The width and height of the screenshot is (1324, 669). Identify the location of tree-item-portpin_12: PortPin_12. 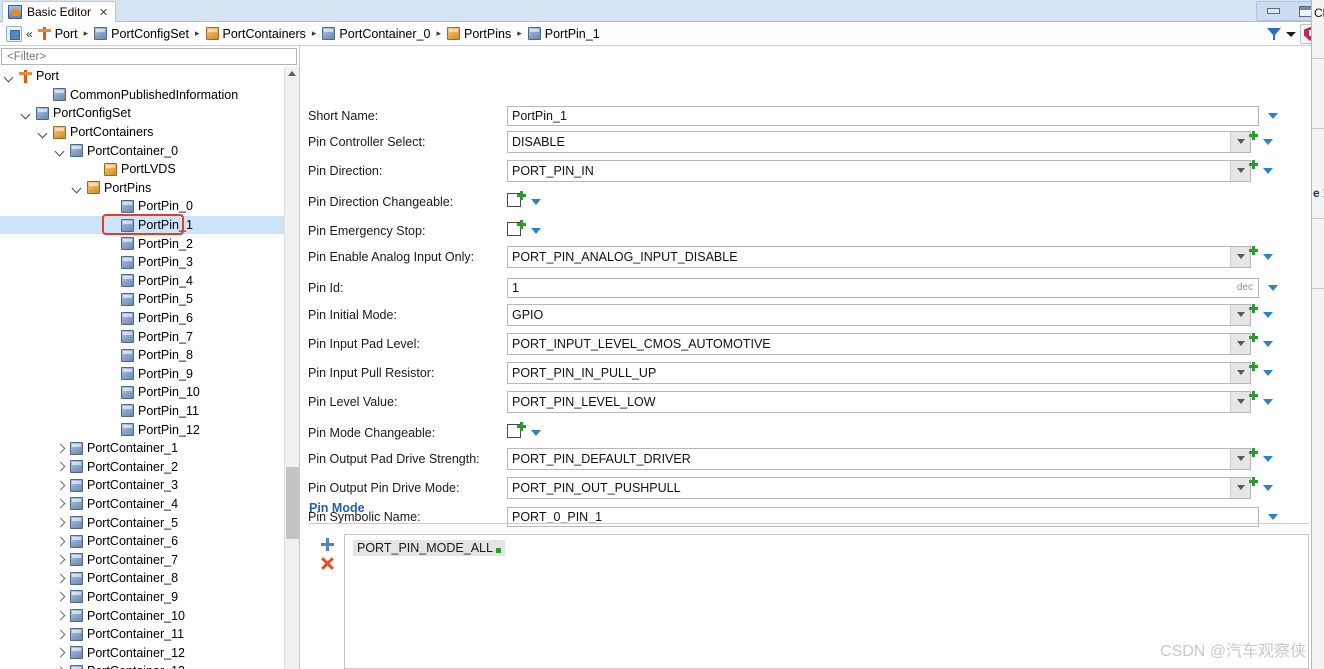
(142, 429).